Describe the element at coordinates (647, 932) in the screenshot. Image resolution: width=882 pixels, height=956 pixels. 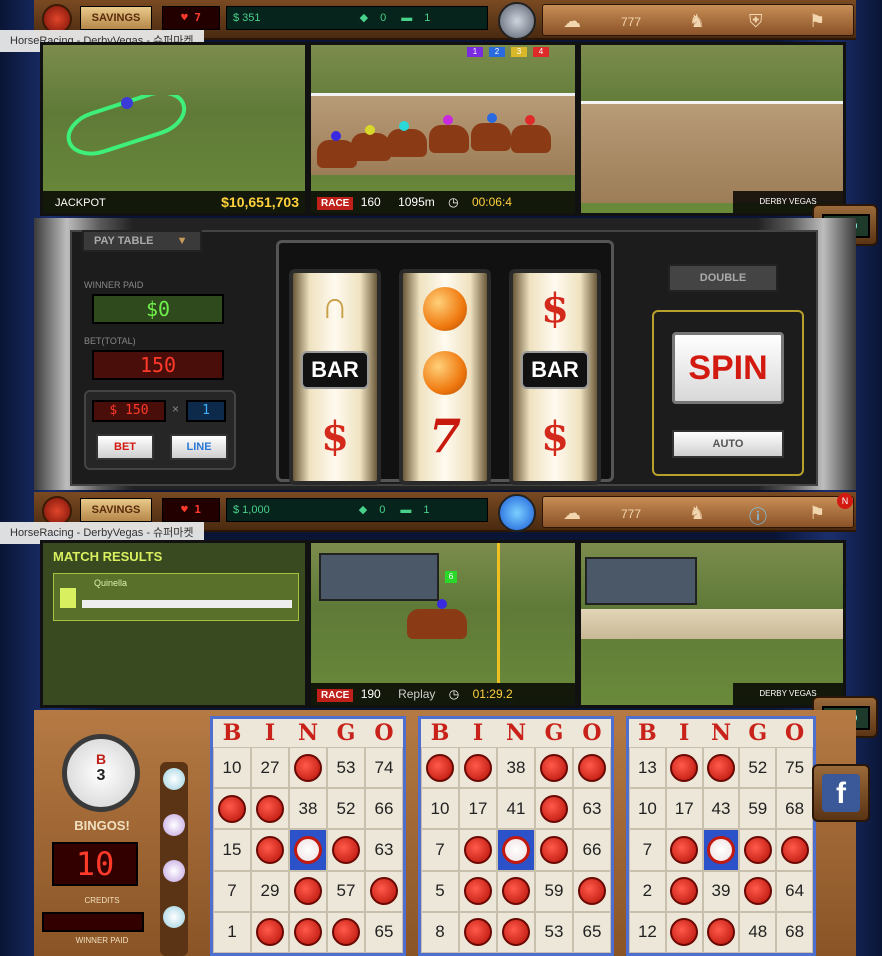
I see `bingo-cell: 12` at that location.